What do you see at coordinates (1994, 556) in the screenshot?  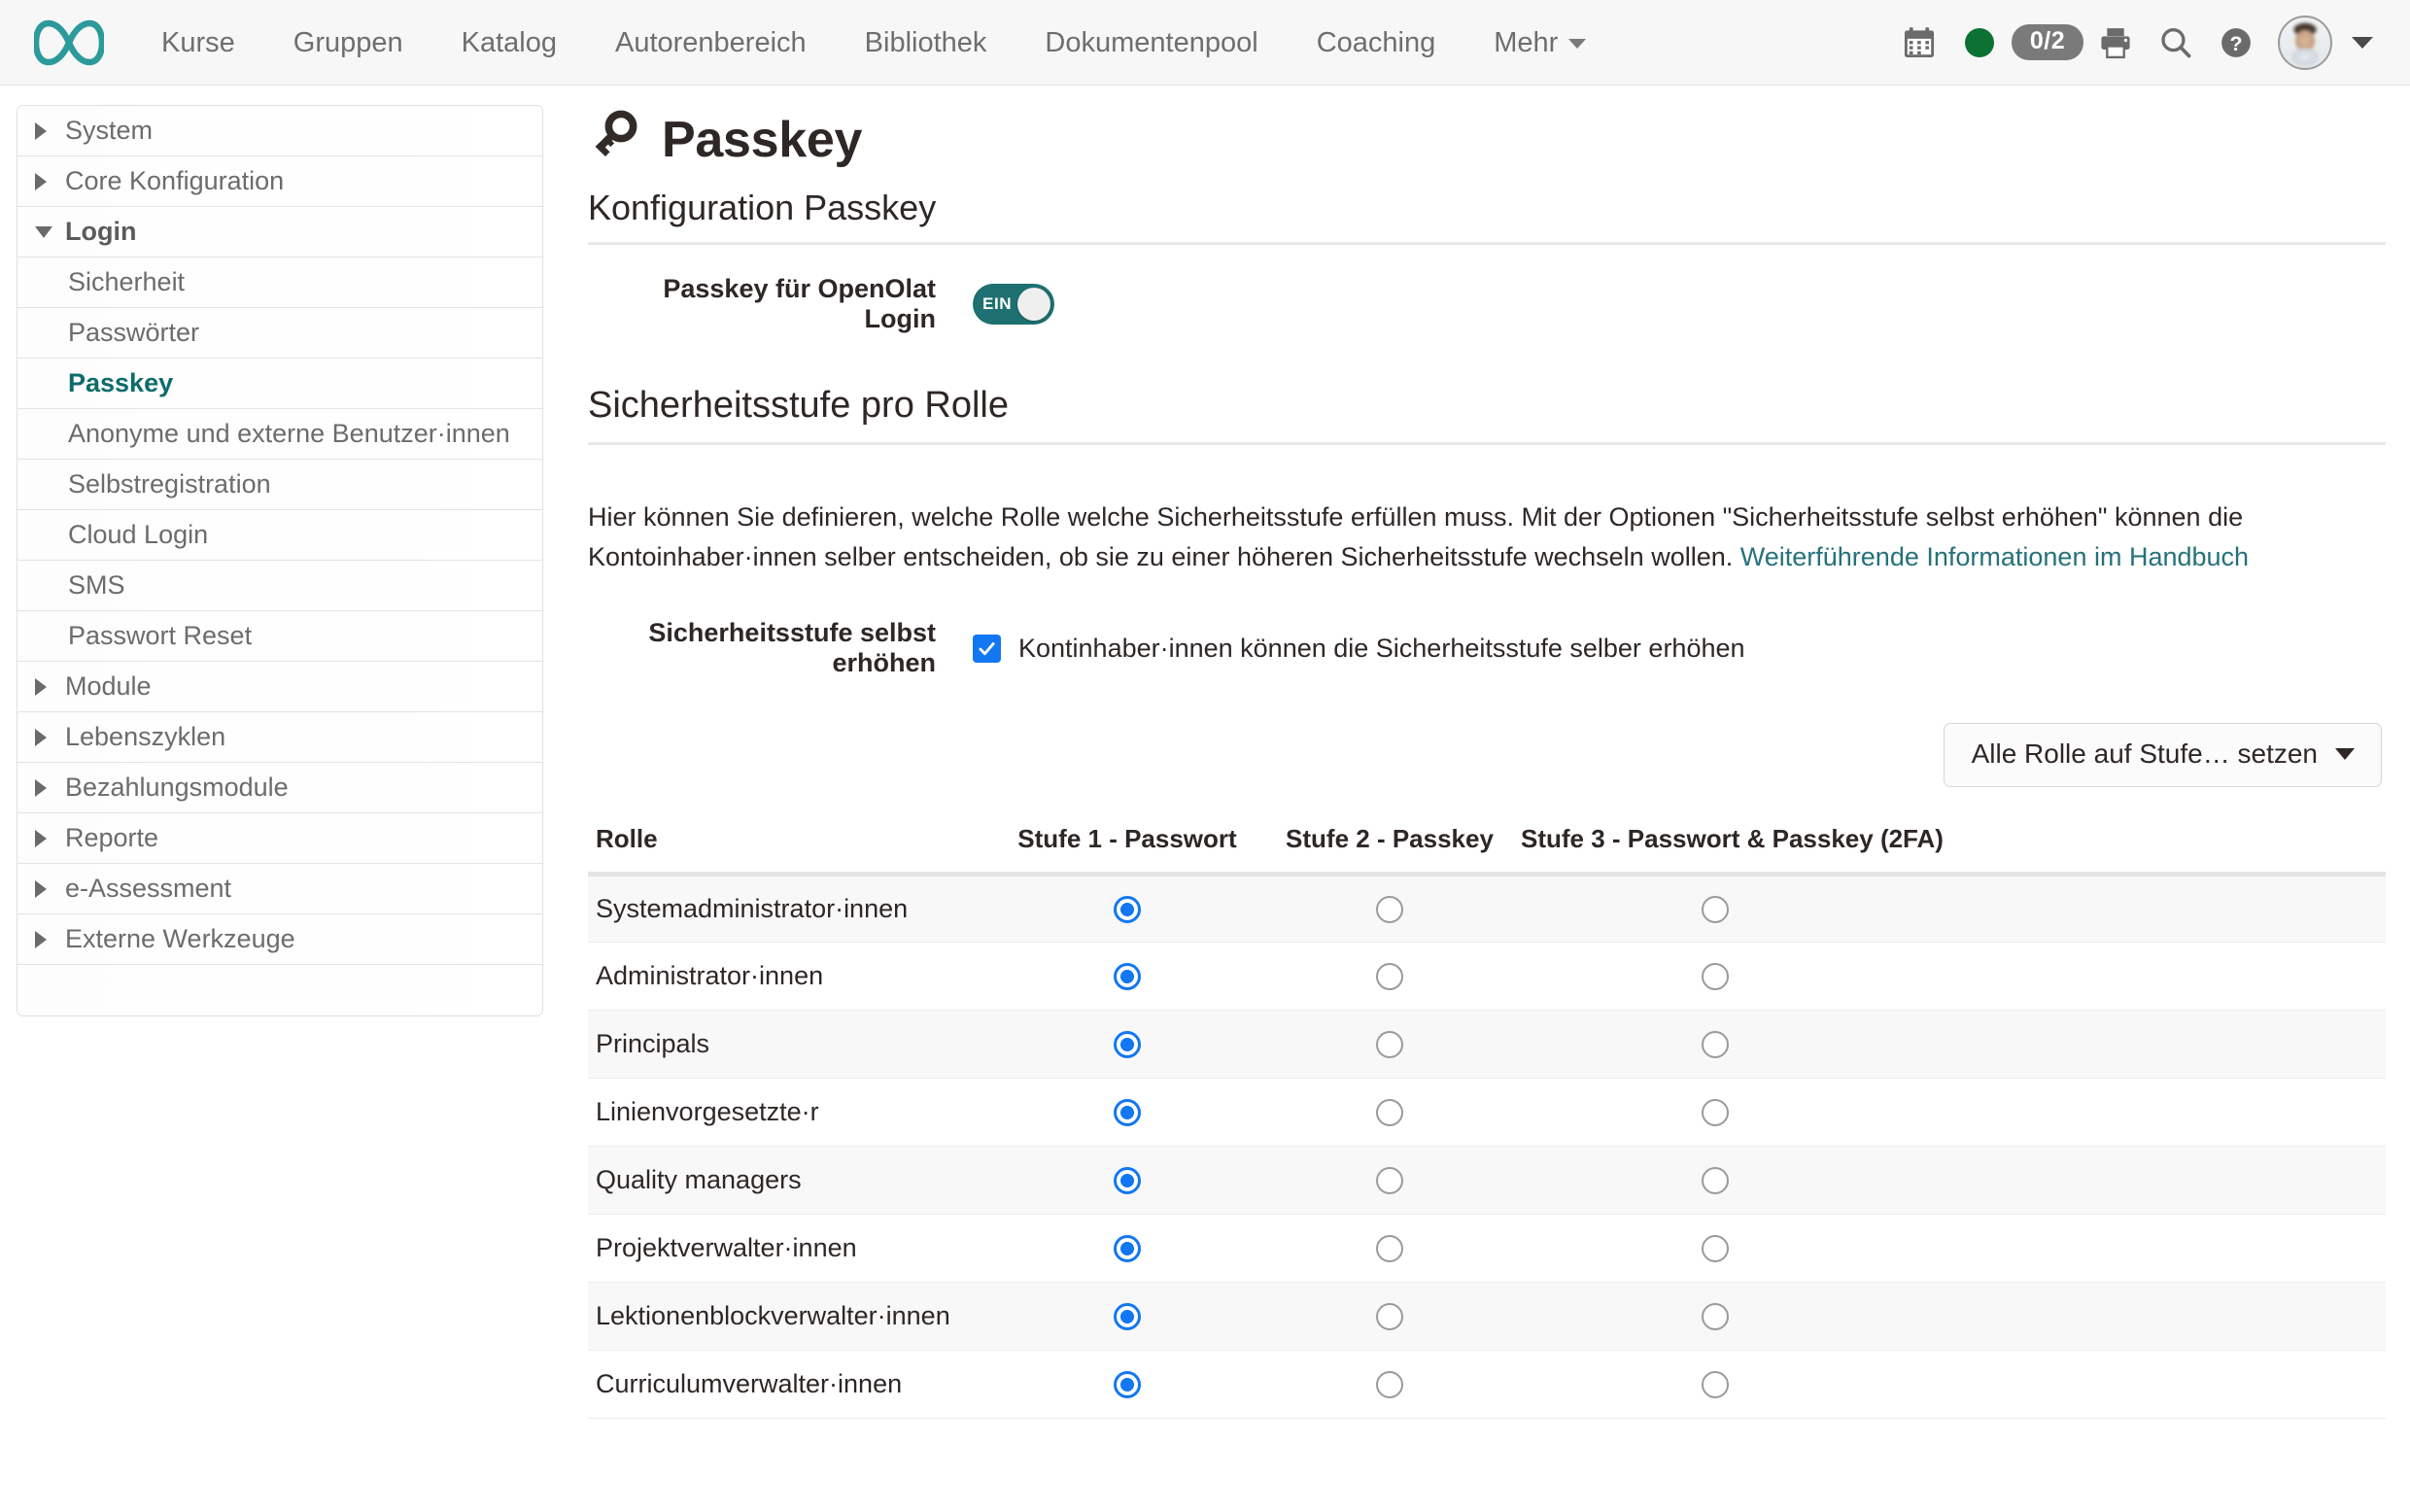 I see `handbuch-link: Weiterführende Informationen im Handbuch` at bounding box center [1994, 556].